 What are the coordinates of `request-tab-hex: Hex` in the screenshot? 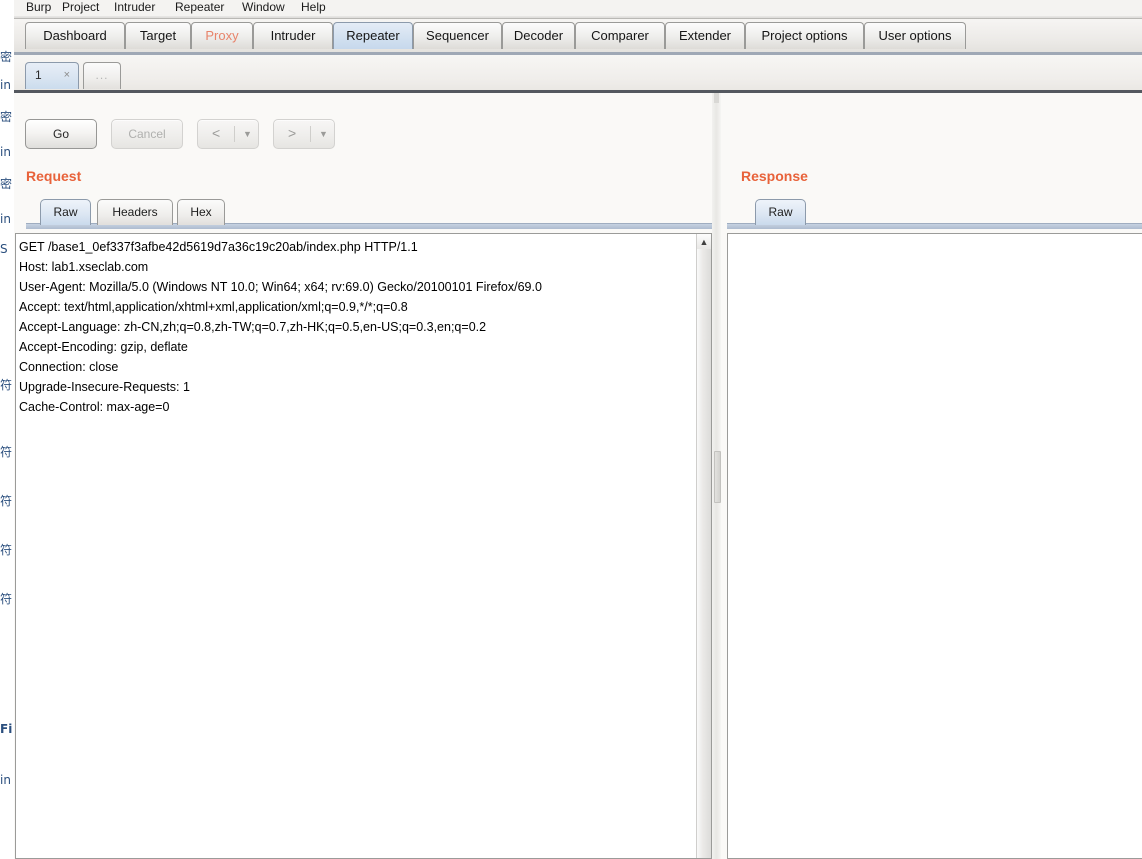 It's located at (201, 212).